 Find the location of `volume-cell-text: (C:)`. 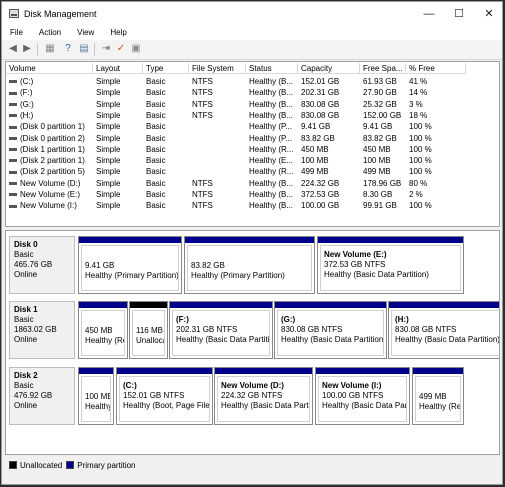

volume-cell-text: (C:) is located at coordinates (27, 81).